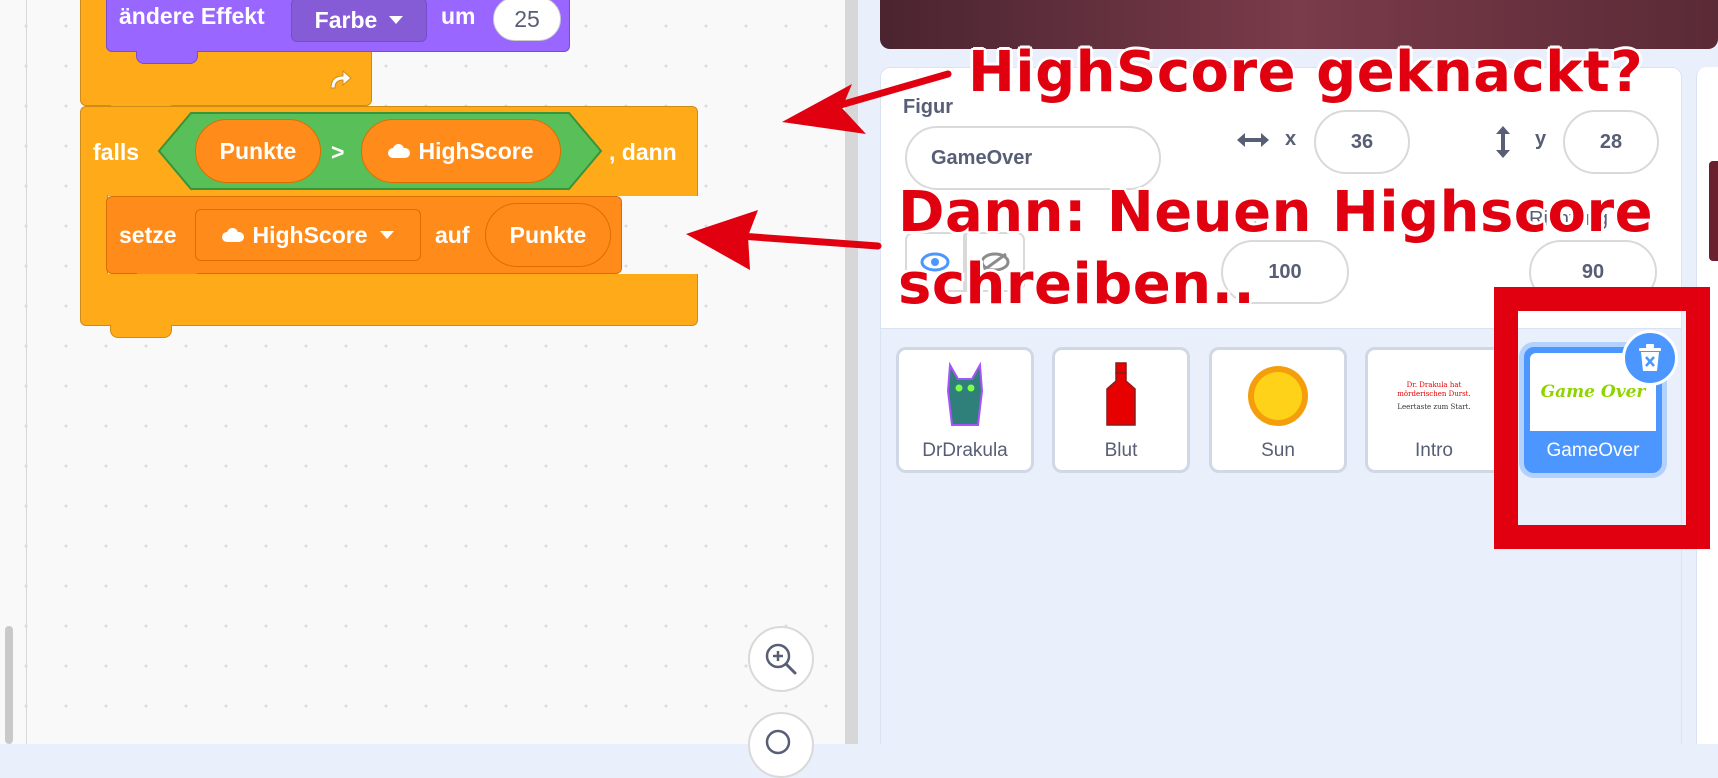  I want to click on annotation-new-highscore: Dann: Neuen Highscore, so click(1276, 212).